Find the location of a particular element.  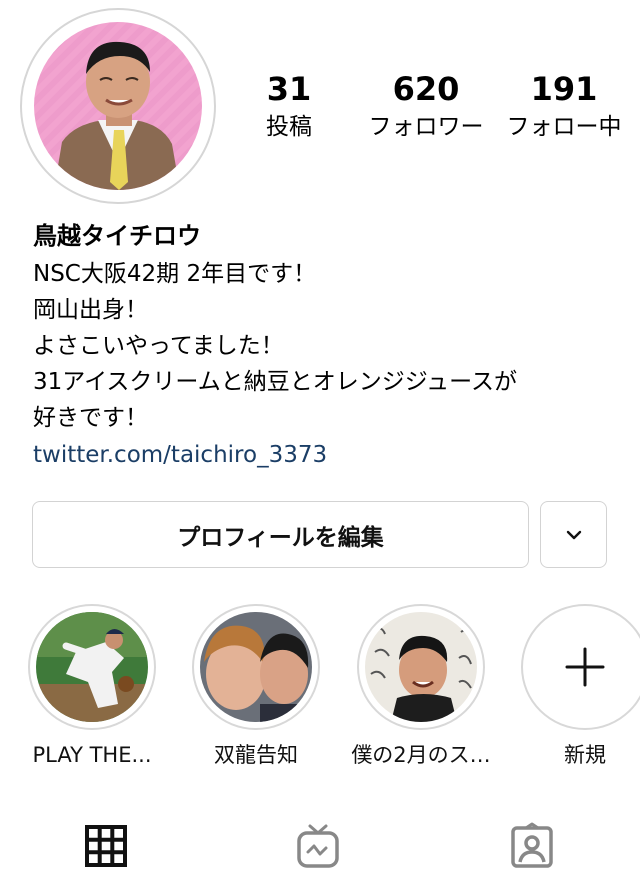

igtv-icon is located at coordinates (318, 846).